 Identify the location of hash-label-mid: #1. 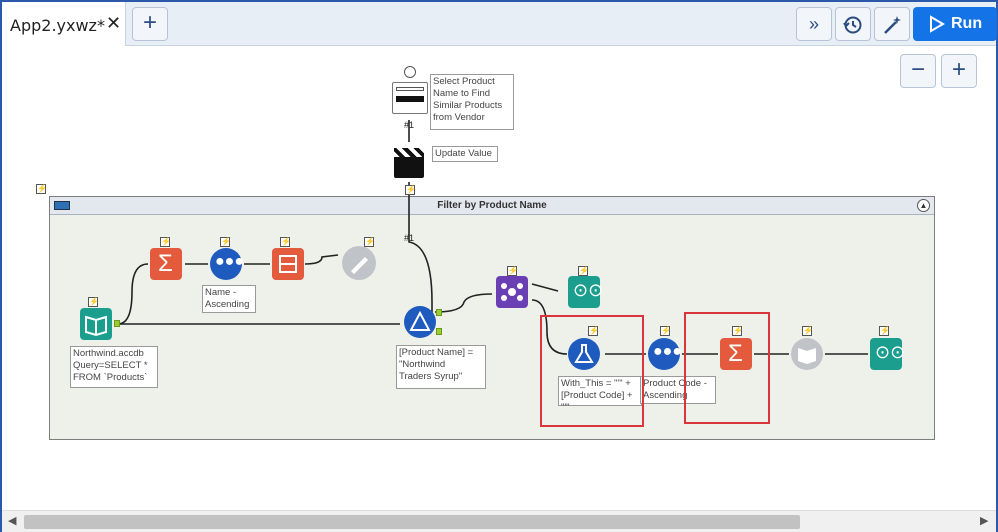
(409, 238).